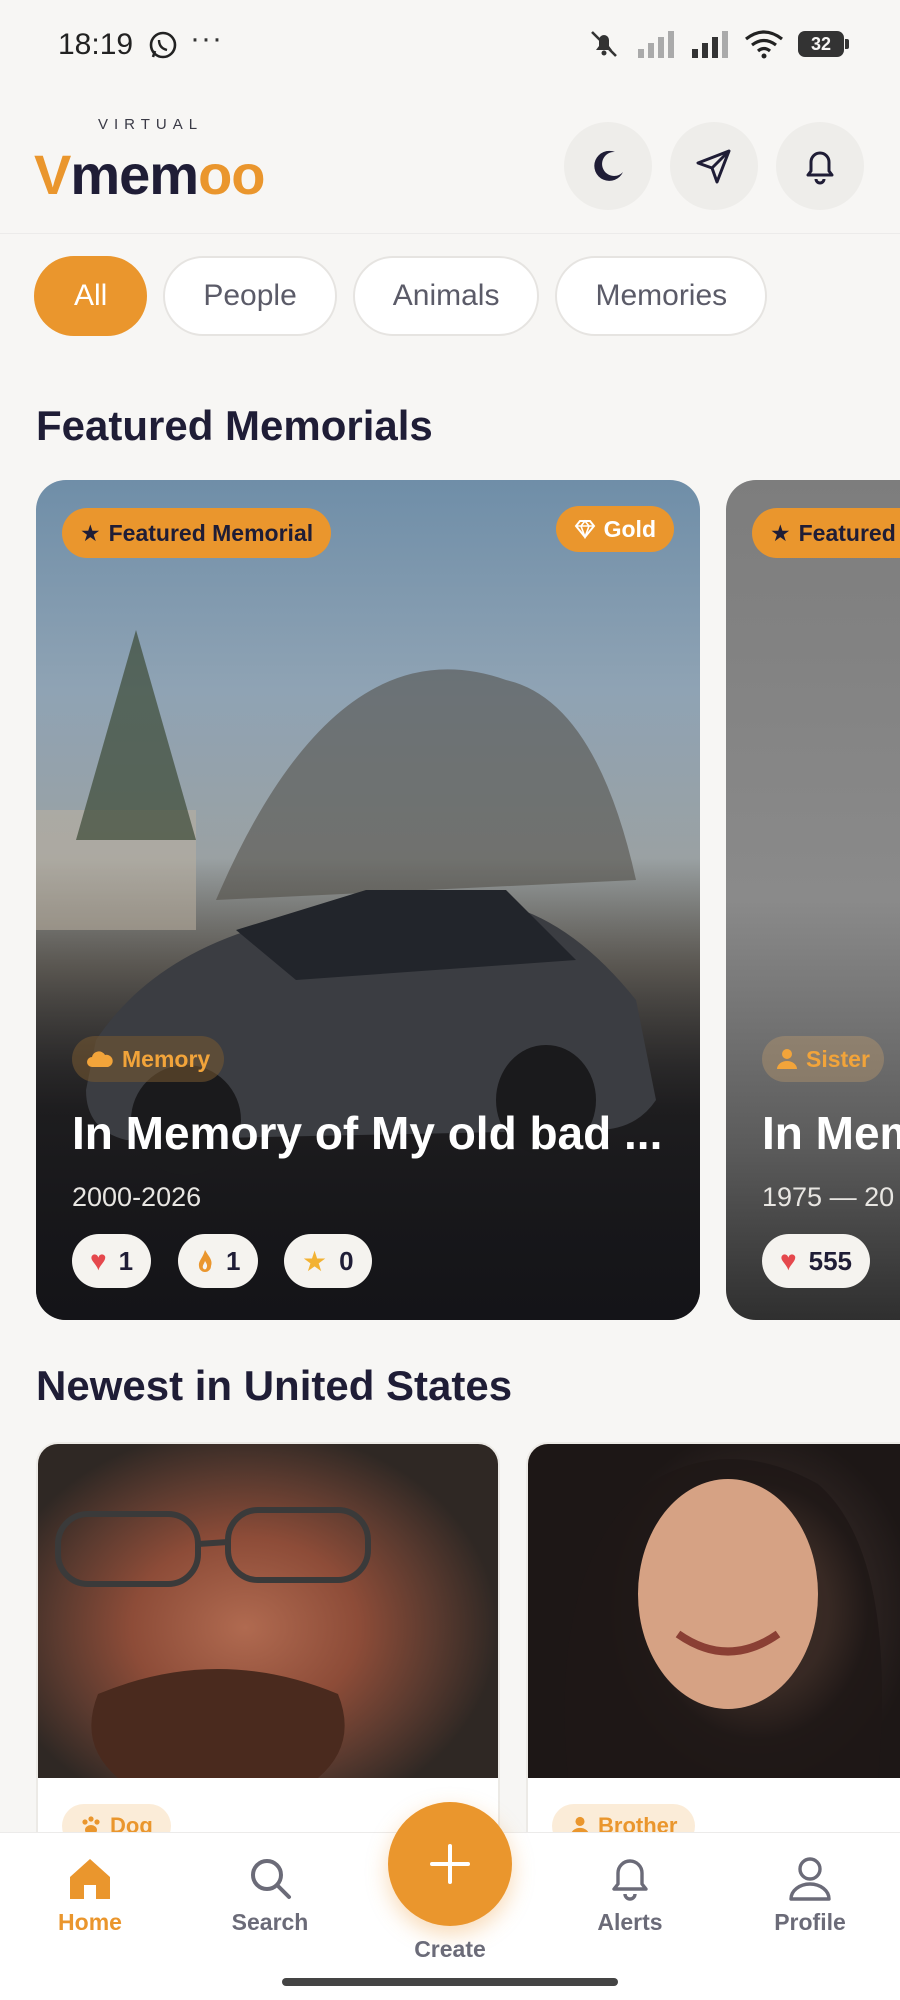 The width and height of the screenshot is (900, 2000). Describe the element at coordinates (787, 1059) in the screenshot. I see `person-icon` at that location.